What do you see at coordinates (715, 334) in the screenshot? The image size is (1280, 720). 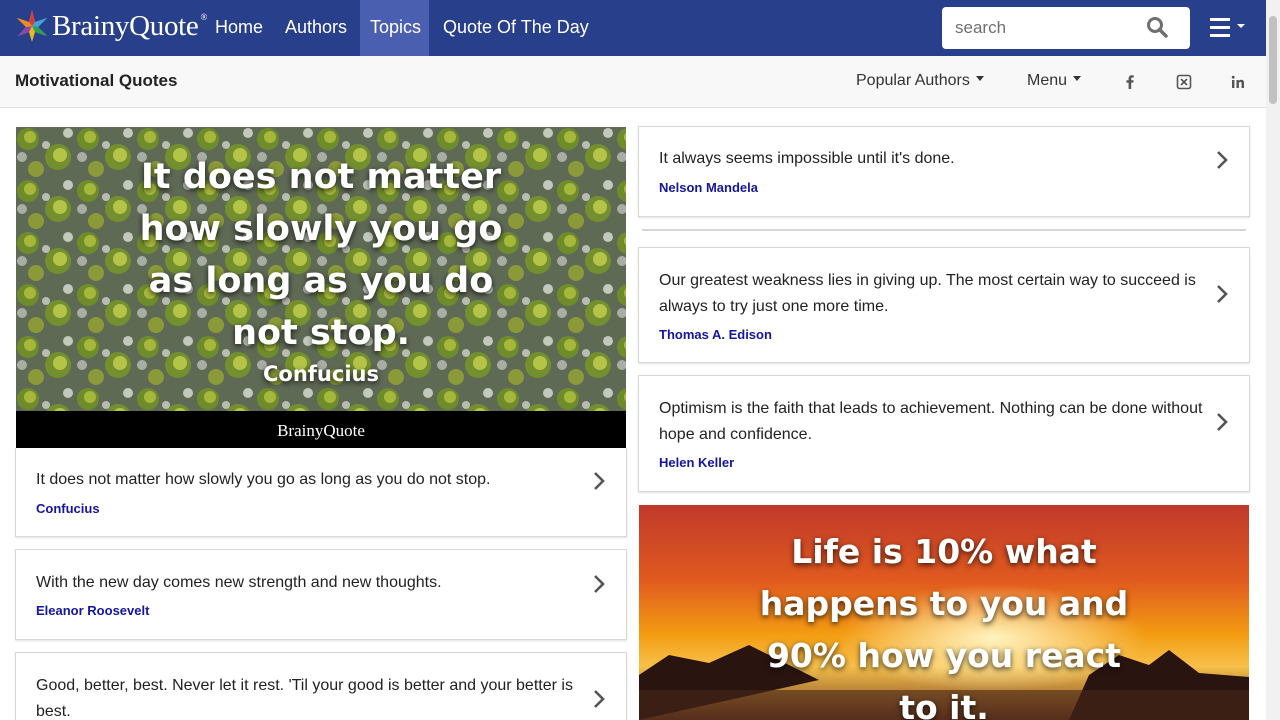 I see `quote-author-link: Thomas A. Edison` at bounding box center [715, 334].